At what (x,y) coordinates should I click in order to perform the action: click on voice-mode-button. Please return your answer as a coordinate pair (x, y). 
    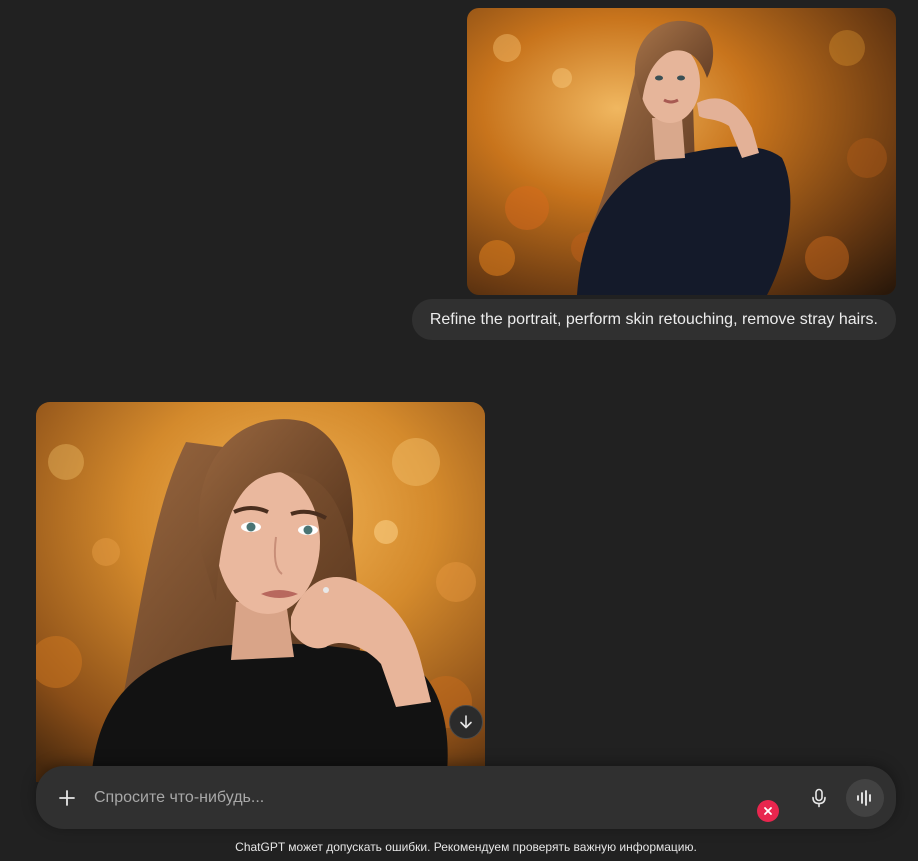
    Looking at the image, I should click on (865, 798).